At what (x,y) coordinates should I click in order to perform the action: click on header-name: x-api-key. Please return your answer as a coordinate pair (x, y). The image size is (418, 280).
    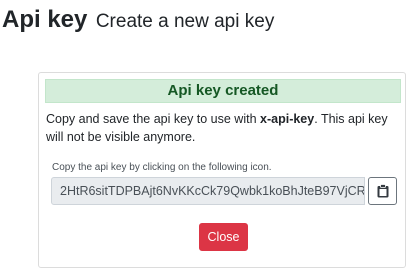
    Looking at the image, I should click on (287, 119).